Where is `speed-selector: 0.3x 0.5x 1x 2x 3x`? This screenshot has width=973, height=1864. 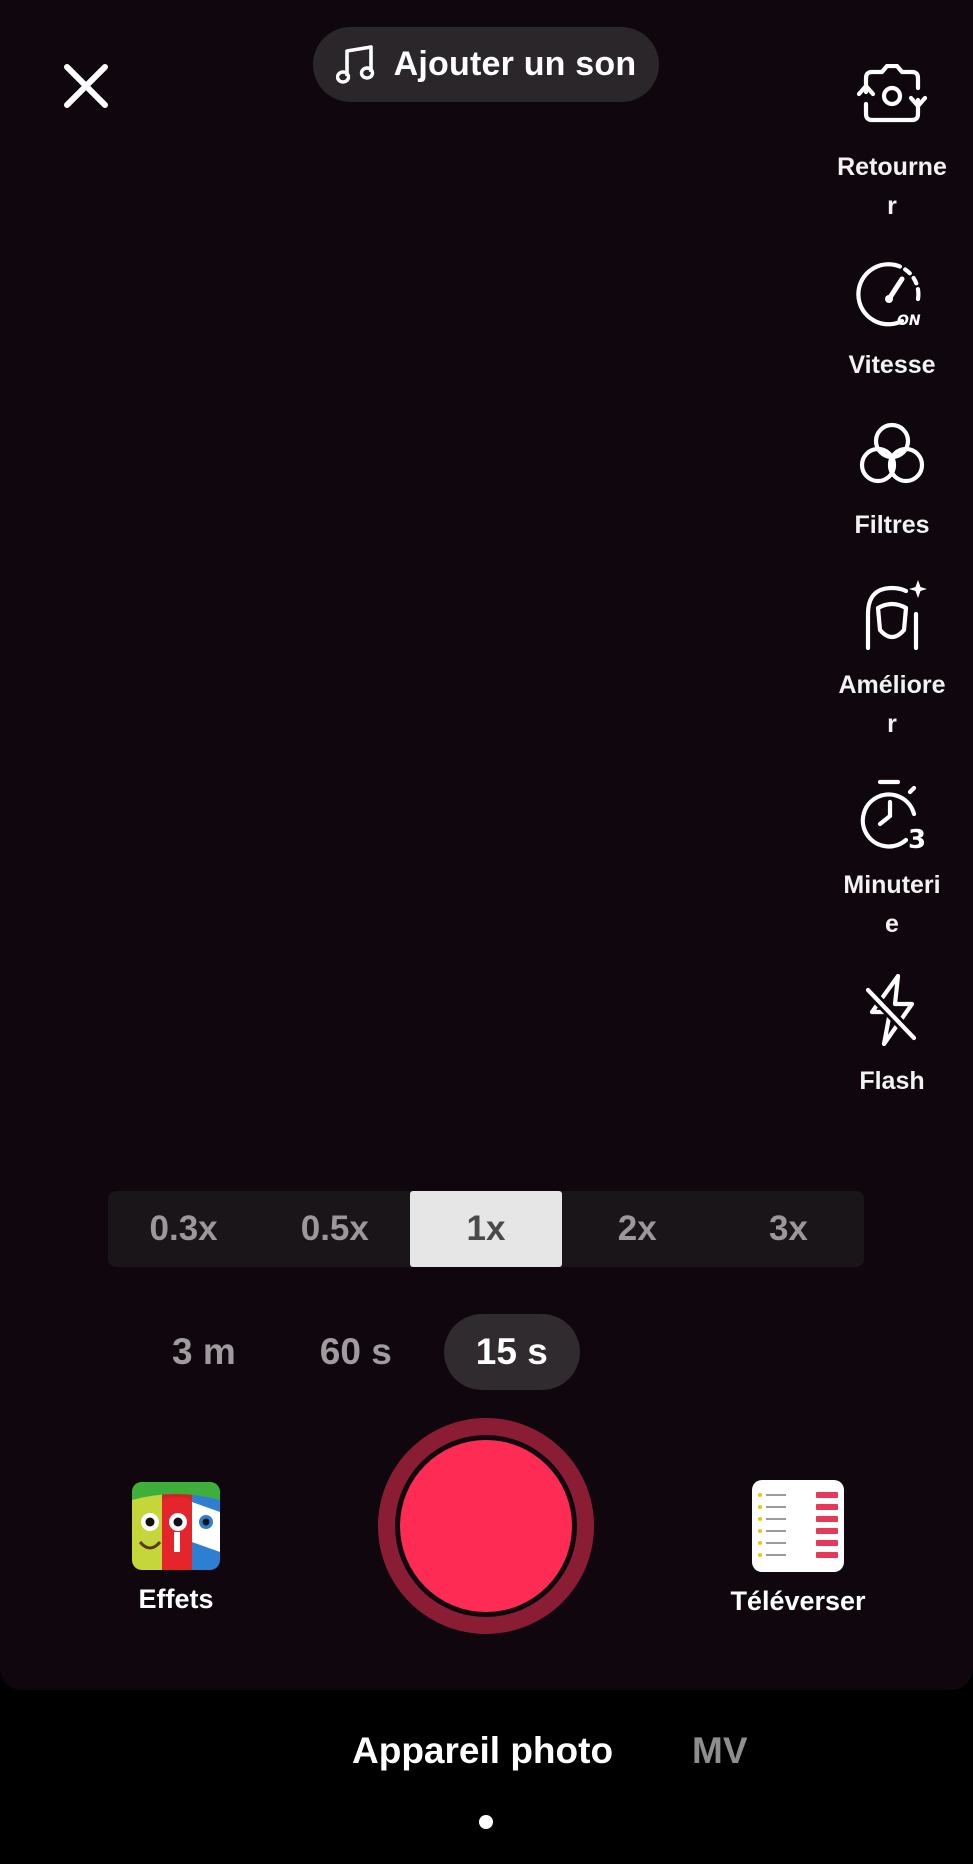
speed-selector: 0.3x 0.5x 1x 2x 3x is located at coordinates (486, 1229).